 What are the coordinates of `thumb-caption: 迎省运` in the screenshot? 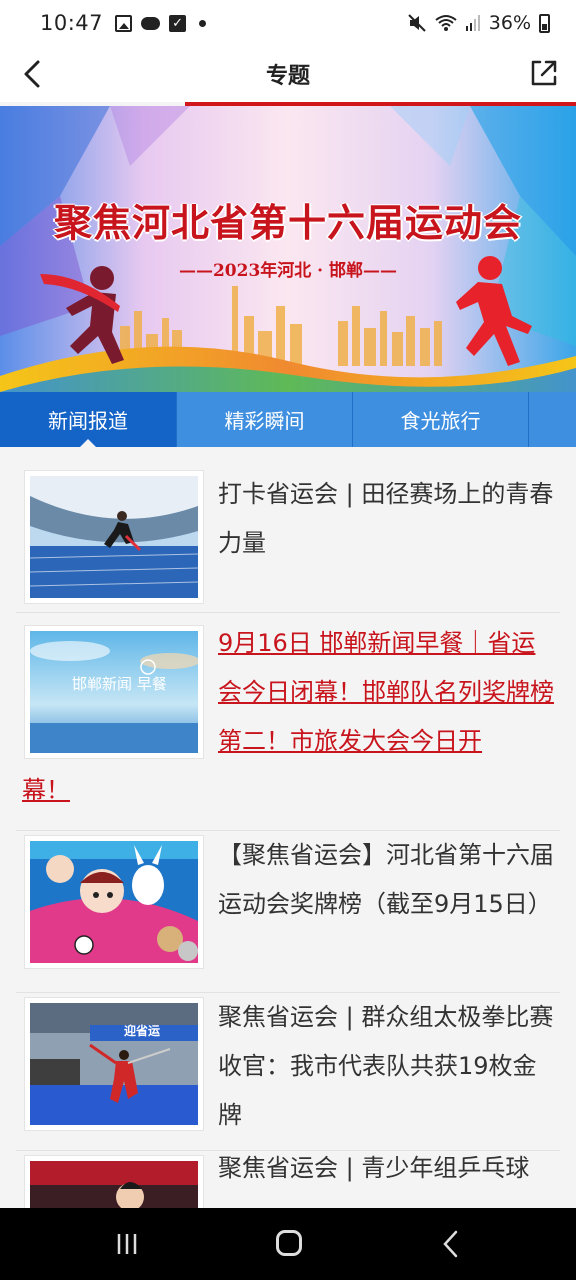 It's located at (142, 1031).